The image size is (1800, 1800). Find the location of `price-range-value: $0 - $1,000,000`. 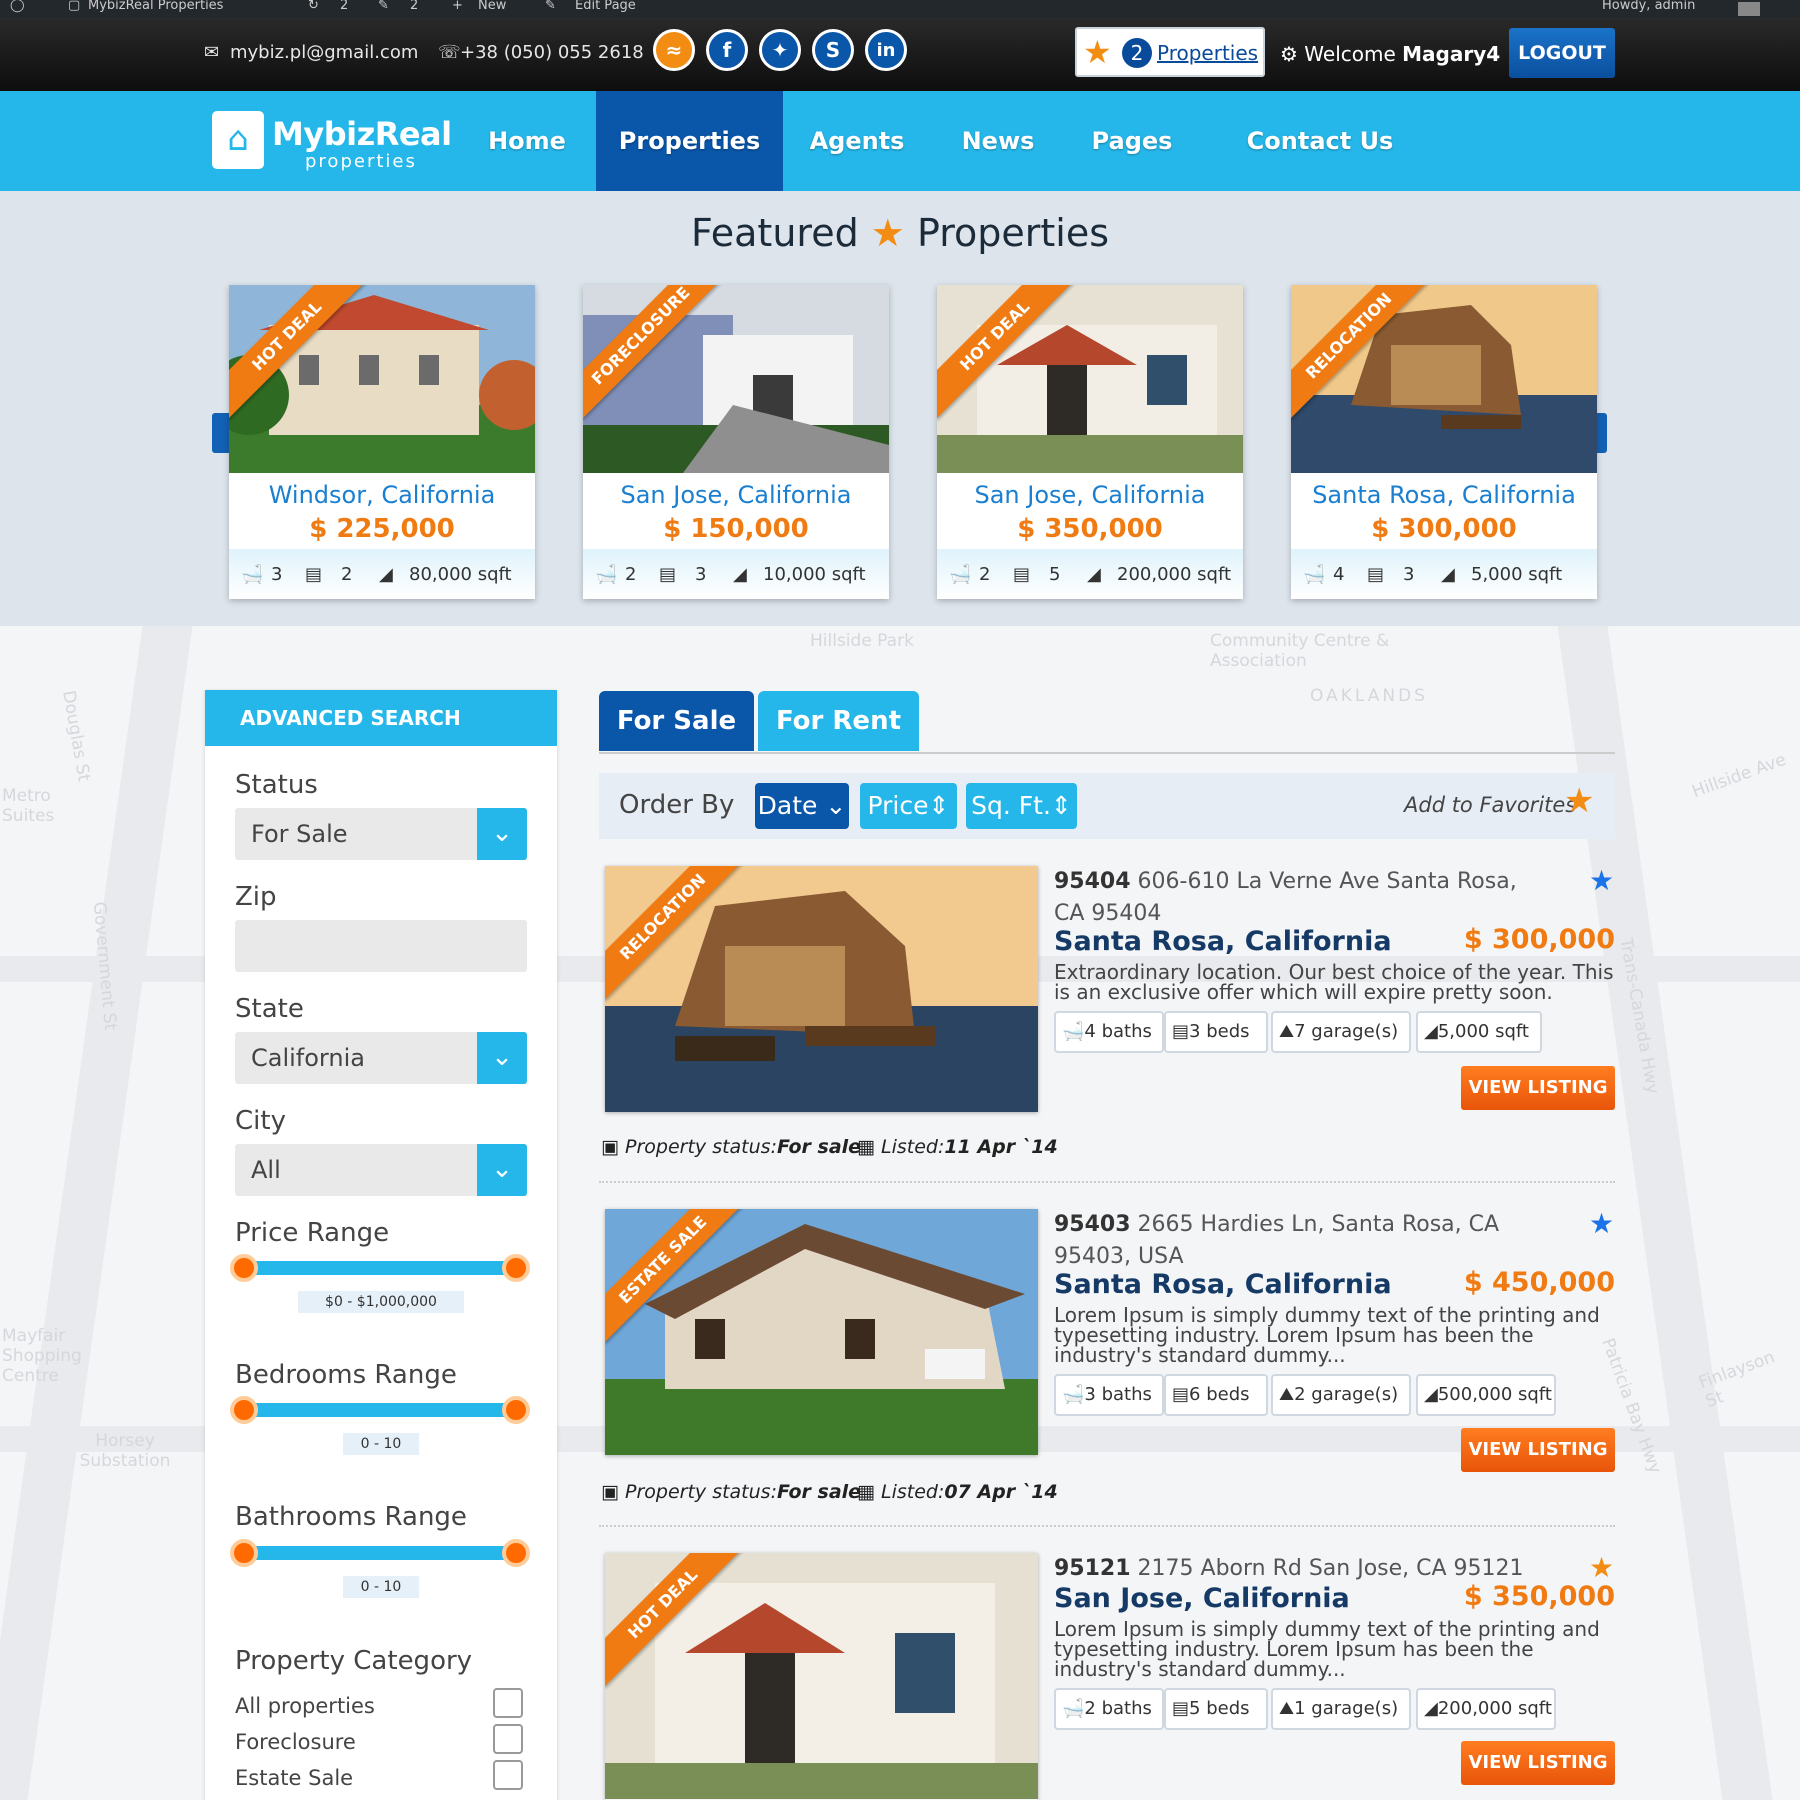

price-range-value: $0 - $1,000,000 is located at coordinates (381, 1302).